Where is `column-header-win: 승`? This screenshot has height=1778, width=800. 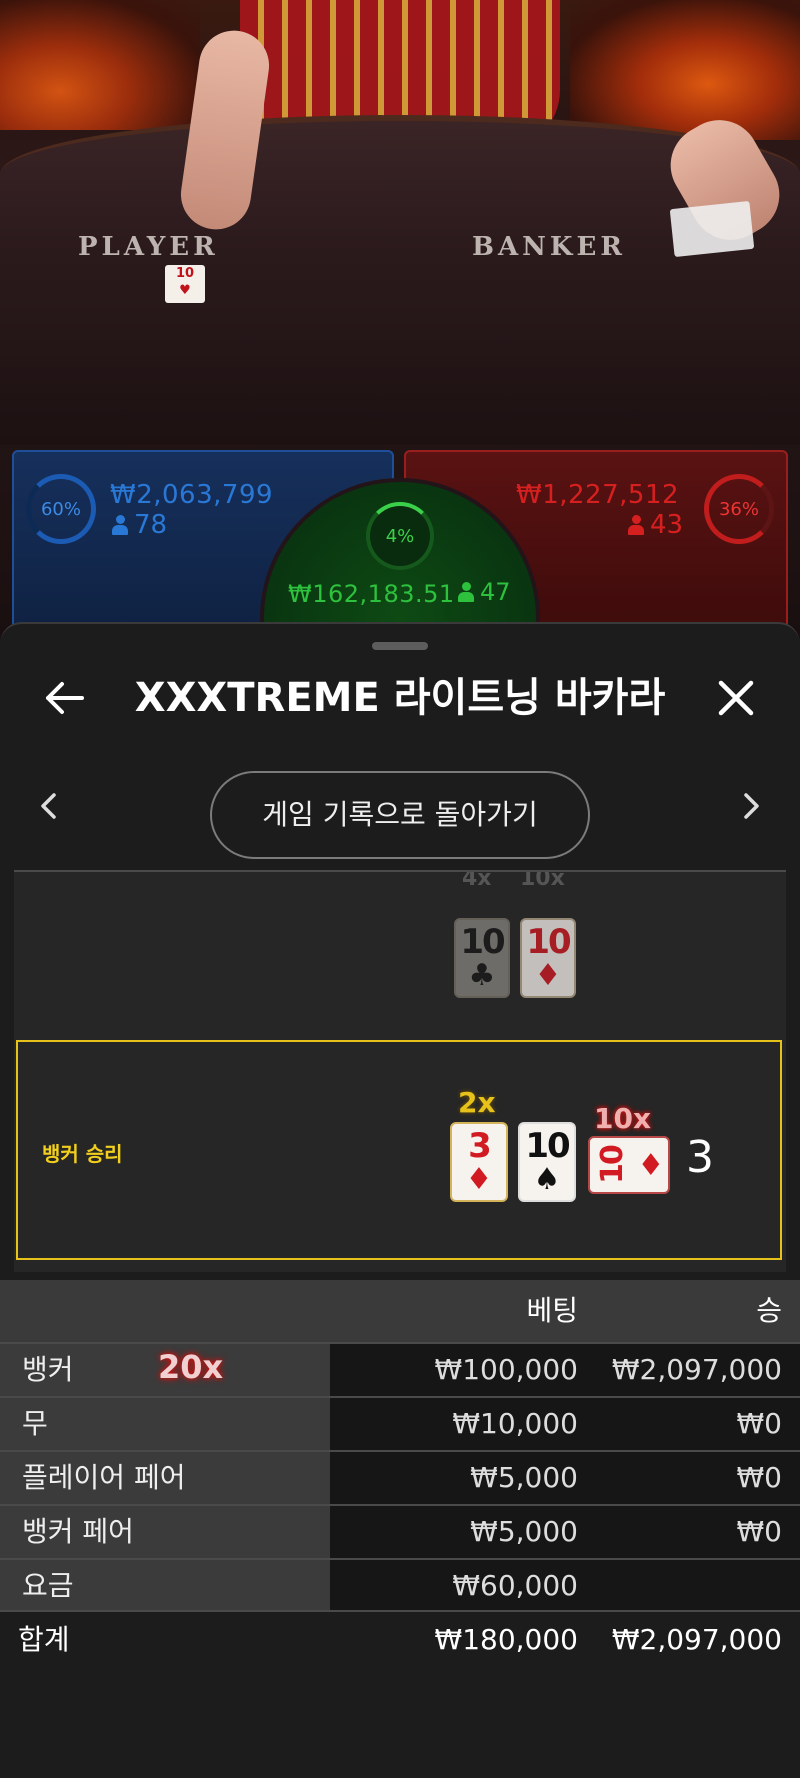 column-header-win: 승 is located at coordinates (769, 1310).